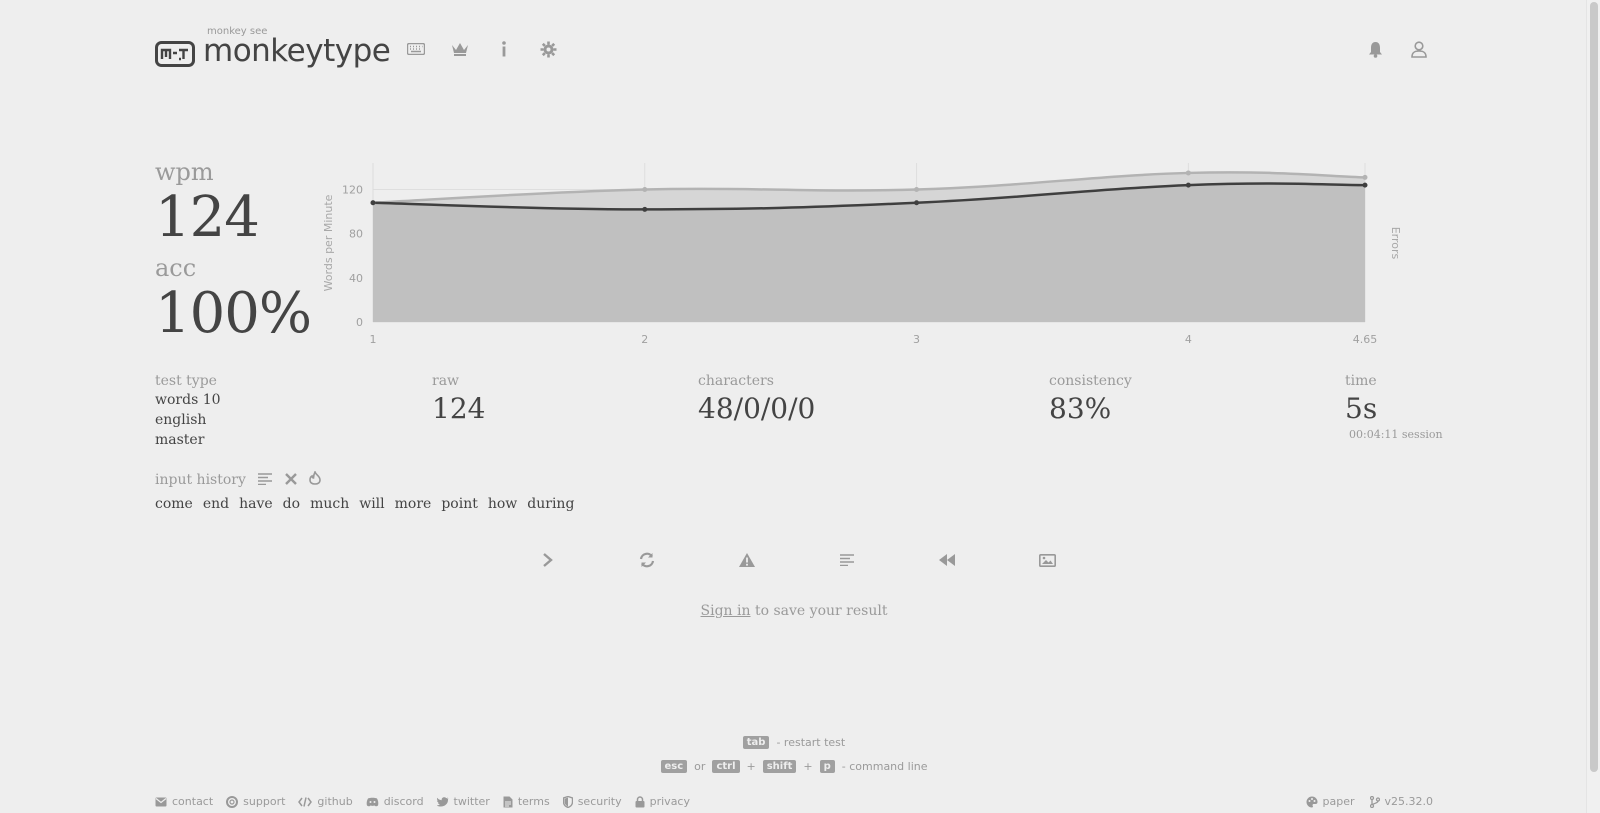 Image resolution: width=1600 pixels, height=813 pixels. Describe the element at coordinates (180, 440) in the screenshot. I see `test-type-difficulty: master` at that location.